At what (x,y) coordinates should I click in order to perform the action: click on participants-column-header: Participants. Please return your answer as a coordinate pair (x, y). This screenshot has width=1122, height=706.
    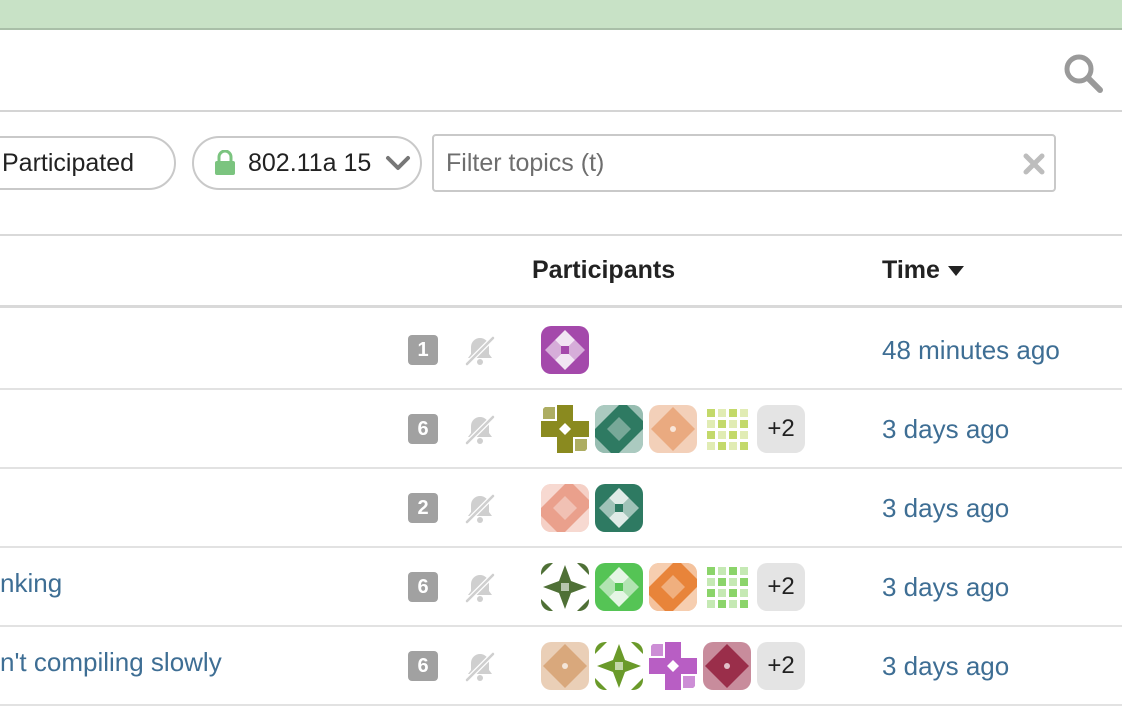
    Looking at the image, I should click on (604, 270).